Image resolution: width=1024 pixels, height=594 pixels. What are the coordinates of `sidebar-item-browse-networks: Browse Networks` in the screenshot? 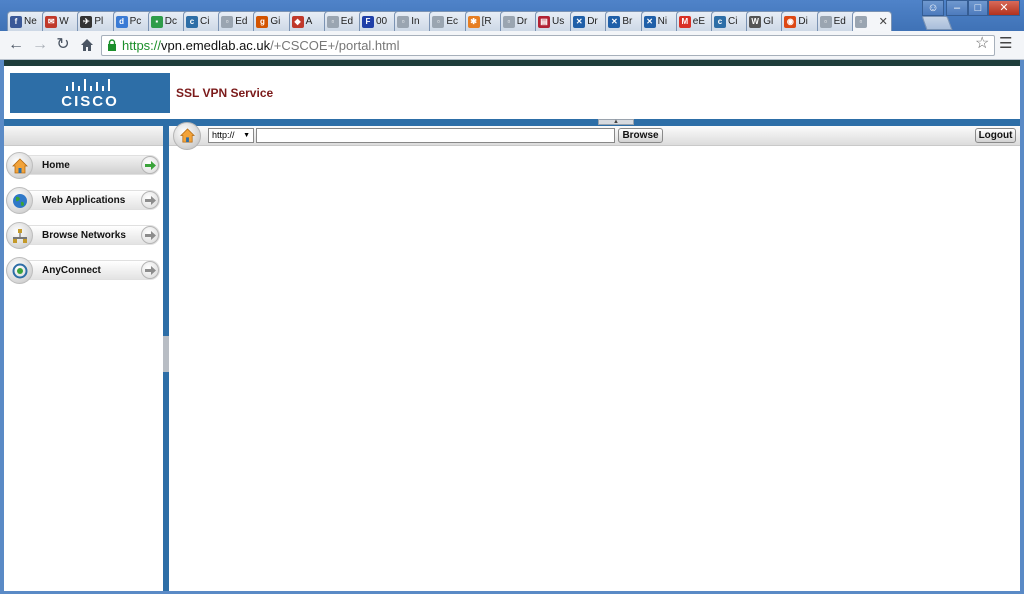 It's located at (83, 235).